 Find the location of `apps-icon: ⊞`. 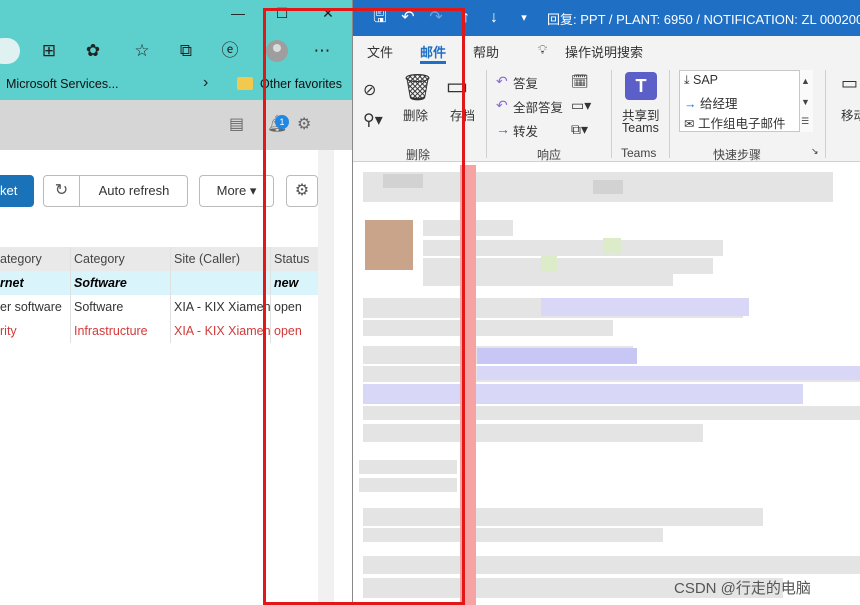

apps-icon: ⊞ is located at coordinates (49, 51).